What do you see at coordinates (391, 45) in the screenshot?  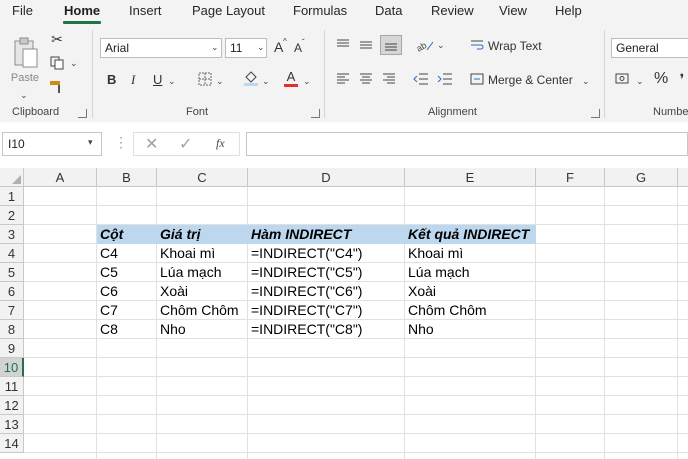 I see `align-bottom-icon` at bounding box center [391, 45].